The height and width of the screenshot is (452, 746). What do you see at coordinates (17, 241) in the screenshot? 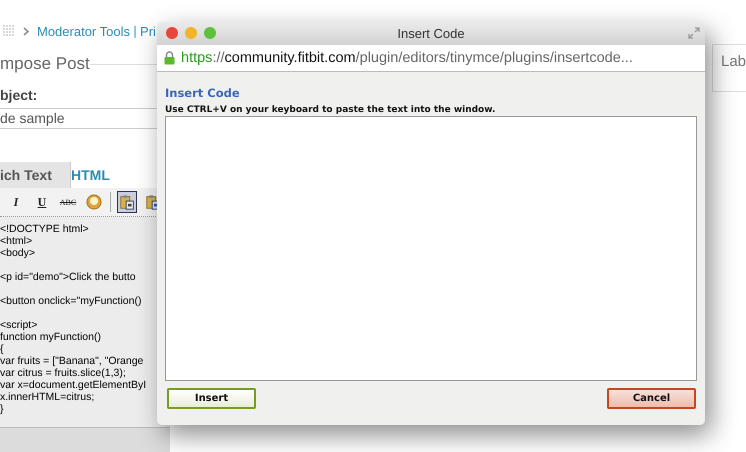
I see `code-line: <html>` at bounding box center [17, 241].